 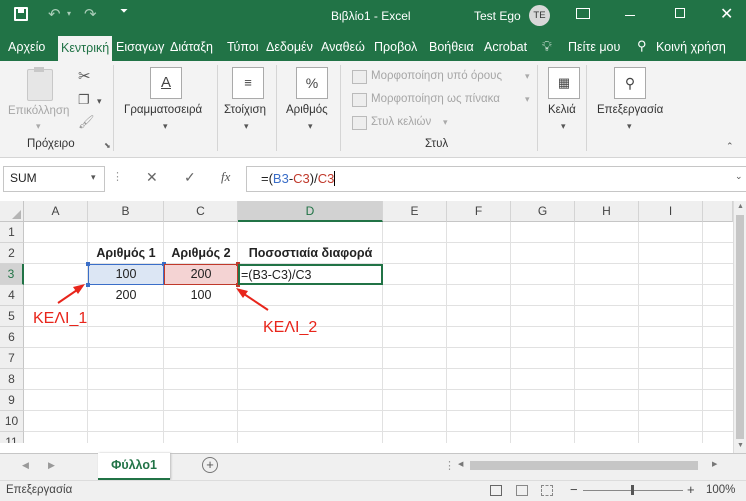 I want to click on format-as-table-dropdown-icon: ▾, so click(x=527, y=99).